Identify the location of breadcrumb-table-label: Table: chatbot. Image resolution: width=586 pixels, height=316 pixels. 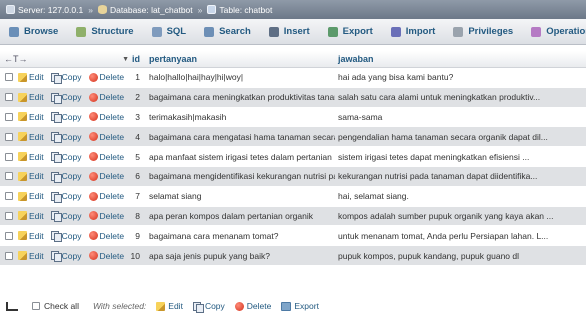
(245, 10).